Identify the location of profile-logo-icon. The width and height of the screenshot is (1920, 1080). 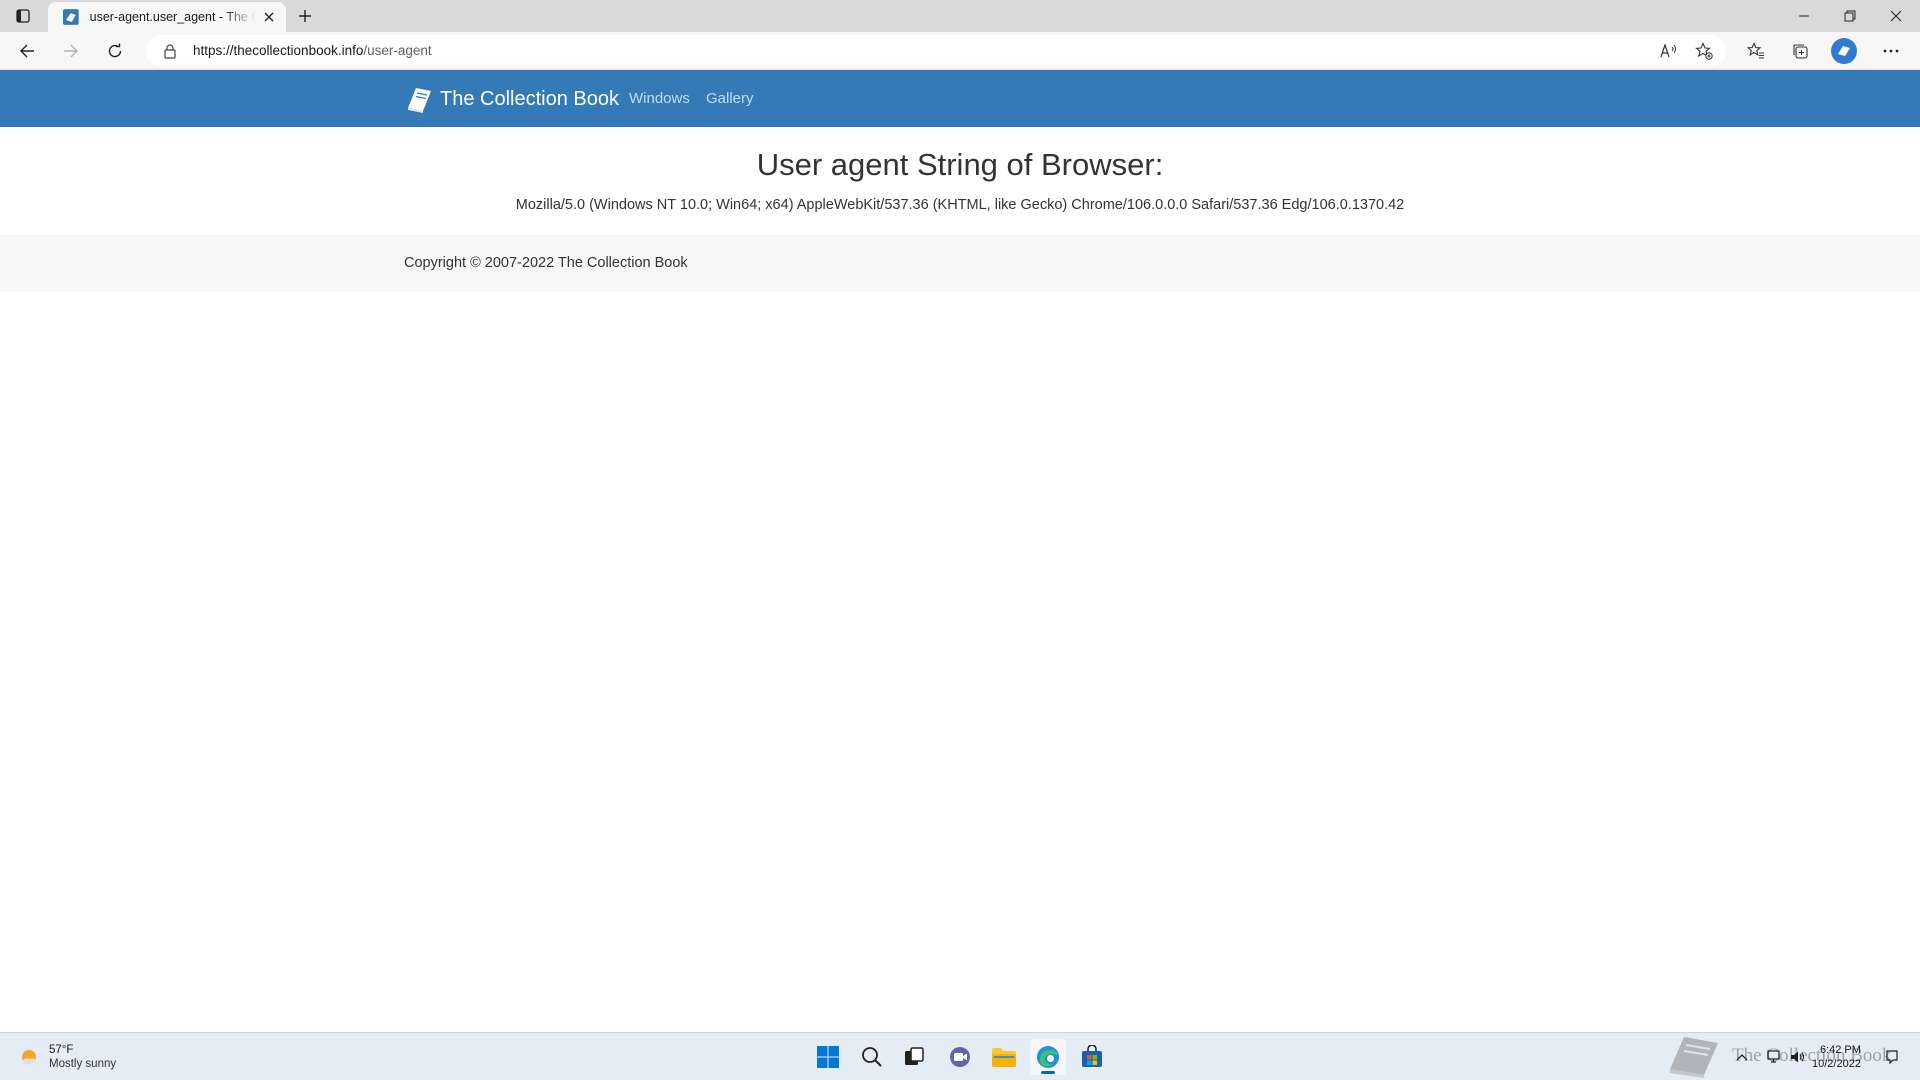
(1844, 51).